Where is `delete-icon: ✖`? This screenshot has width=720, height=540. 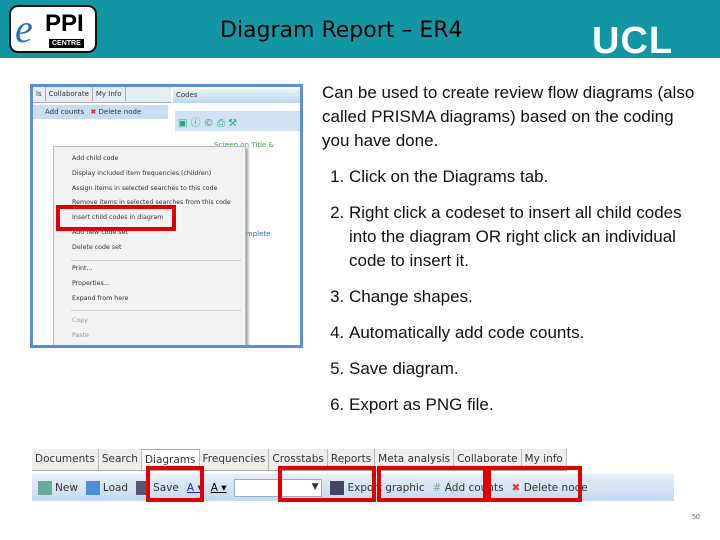 delete-icon: ✖ is located at coordinates (93, 112).